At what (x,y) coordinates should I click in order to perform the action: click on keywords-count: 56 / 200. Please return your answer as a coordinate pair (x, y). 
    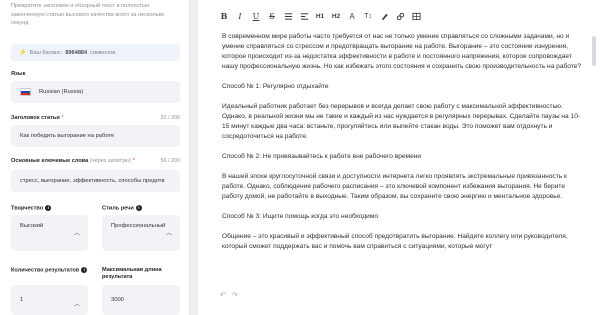
    Looking at the image, I should click on (170, 161).